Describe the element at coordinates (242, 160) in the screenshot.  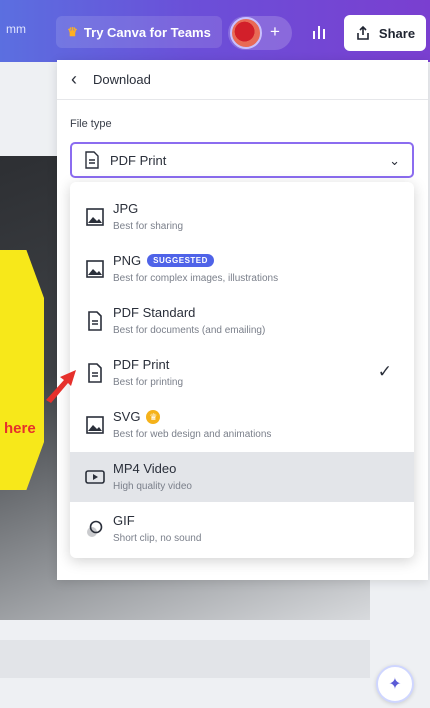
I see `file-type-select: PDF Print ⌄` at that location.